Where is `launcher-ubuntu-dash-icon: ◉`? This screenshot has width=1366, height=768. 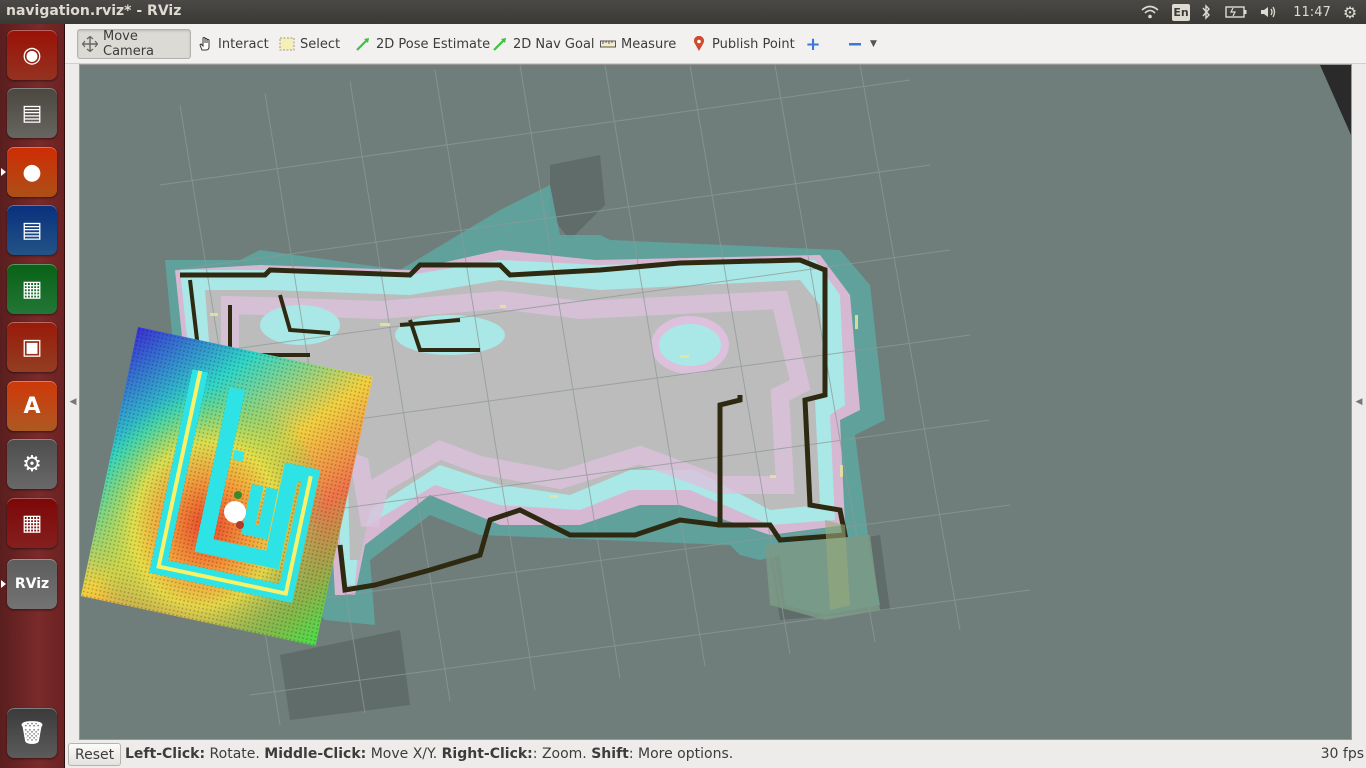
launcher-ubuntu-dash-icon: ◉ is located at coordinates (32, 55).